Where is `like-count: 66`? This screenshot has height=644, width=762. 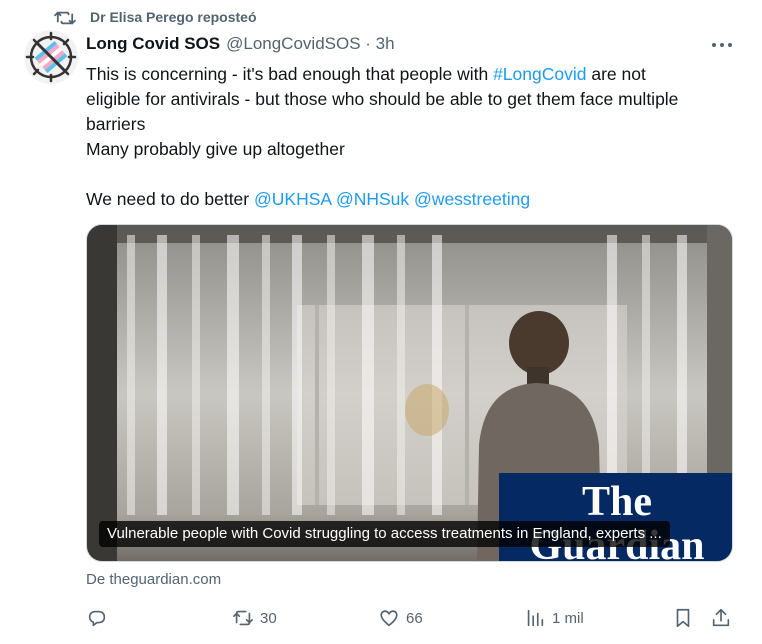 like-count: 66 is located at coordinates (414, 618).